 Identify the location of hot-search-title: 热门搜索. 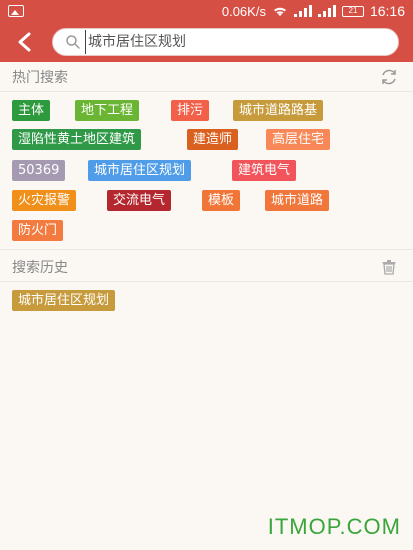
(40, 77).